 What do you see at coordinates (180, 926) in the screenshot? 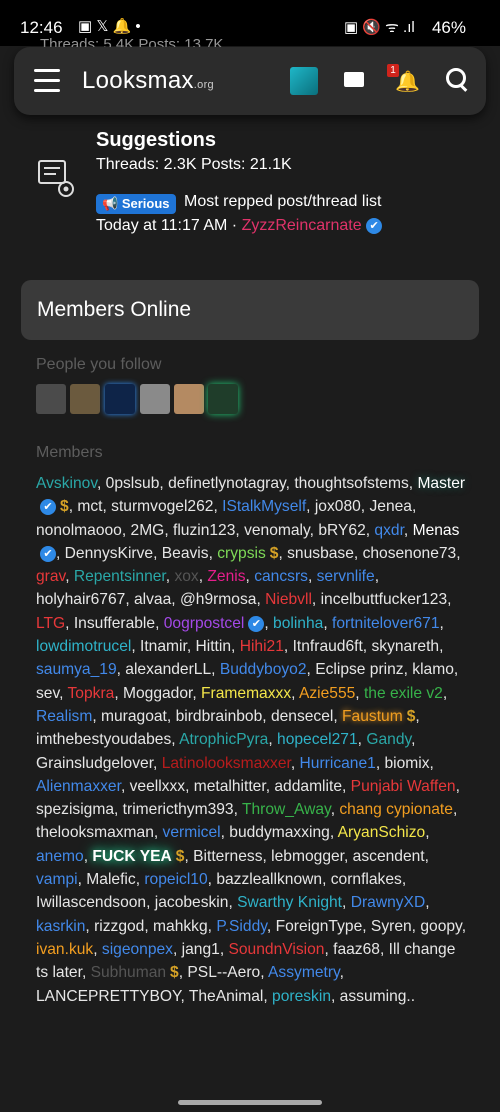
I see `member-link: mahkkg` at bounding box center [180, 926].